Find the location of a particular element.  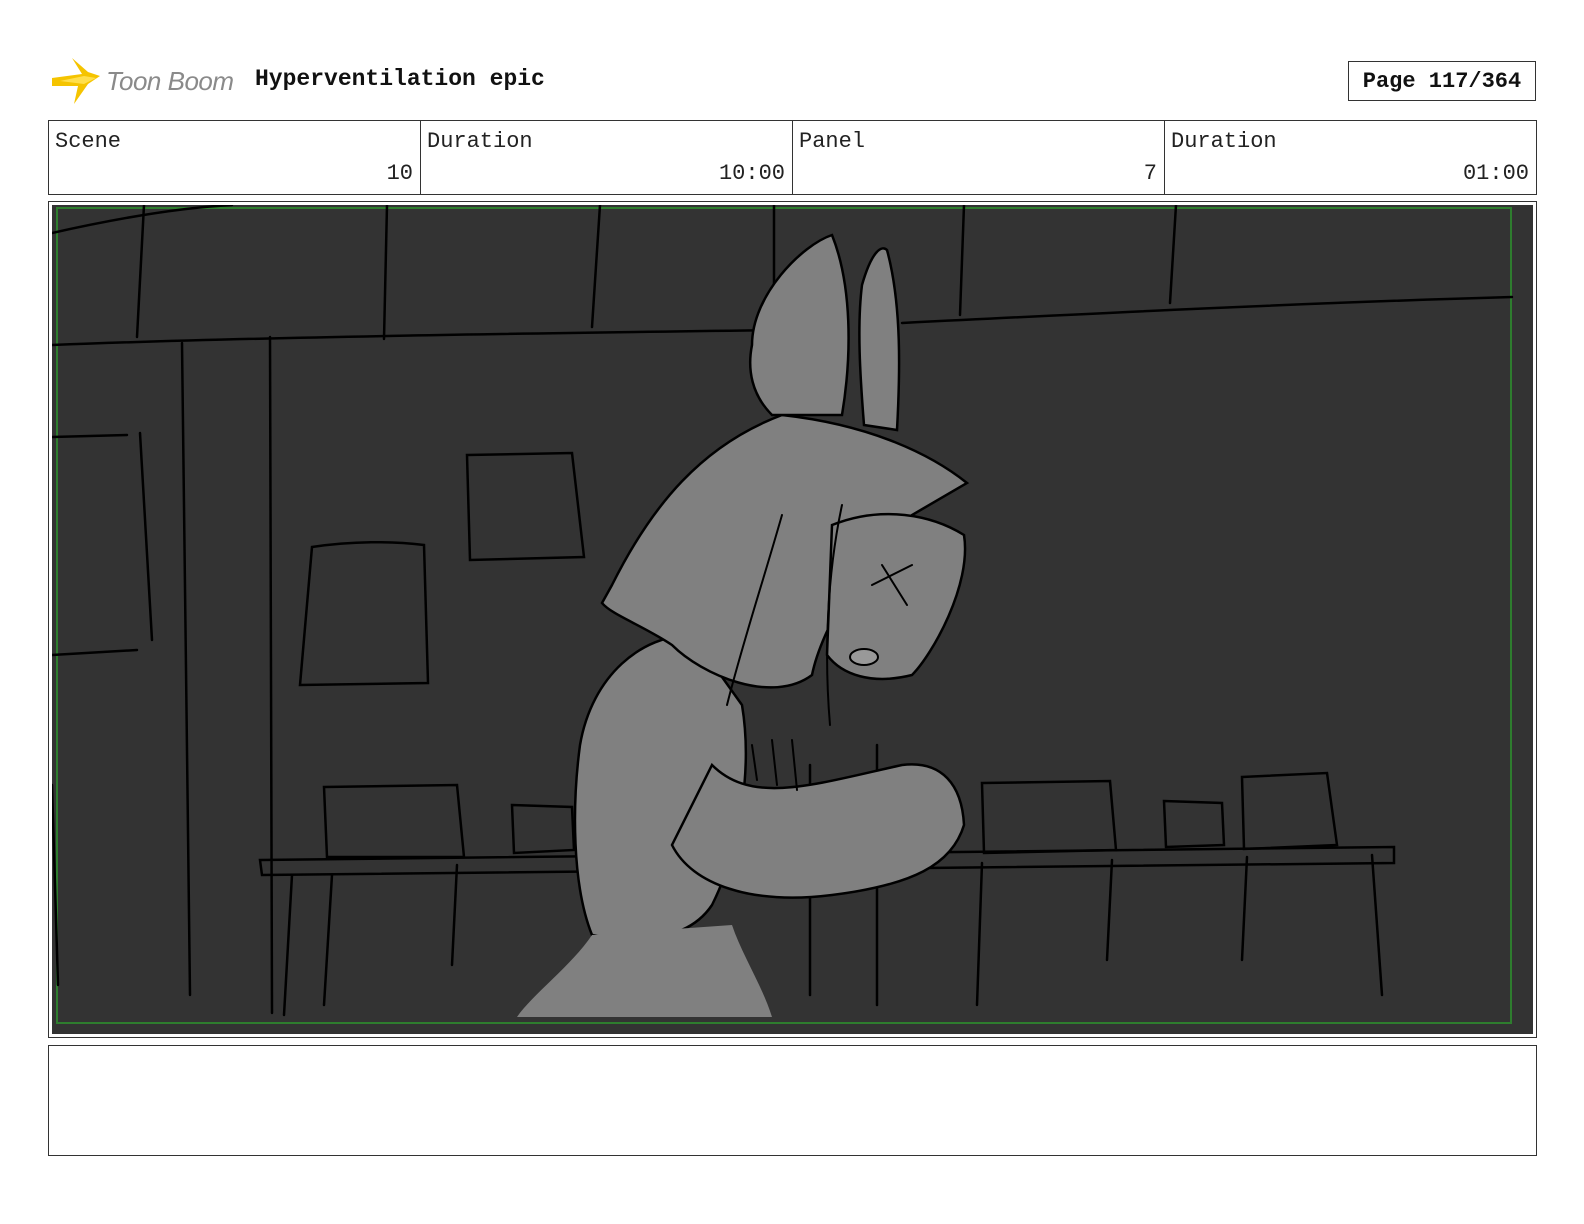

panel-duration-cell: Duration 01:00 is located at coordinates (1350, 157).